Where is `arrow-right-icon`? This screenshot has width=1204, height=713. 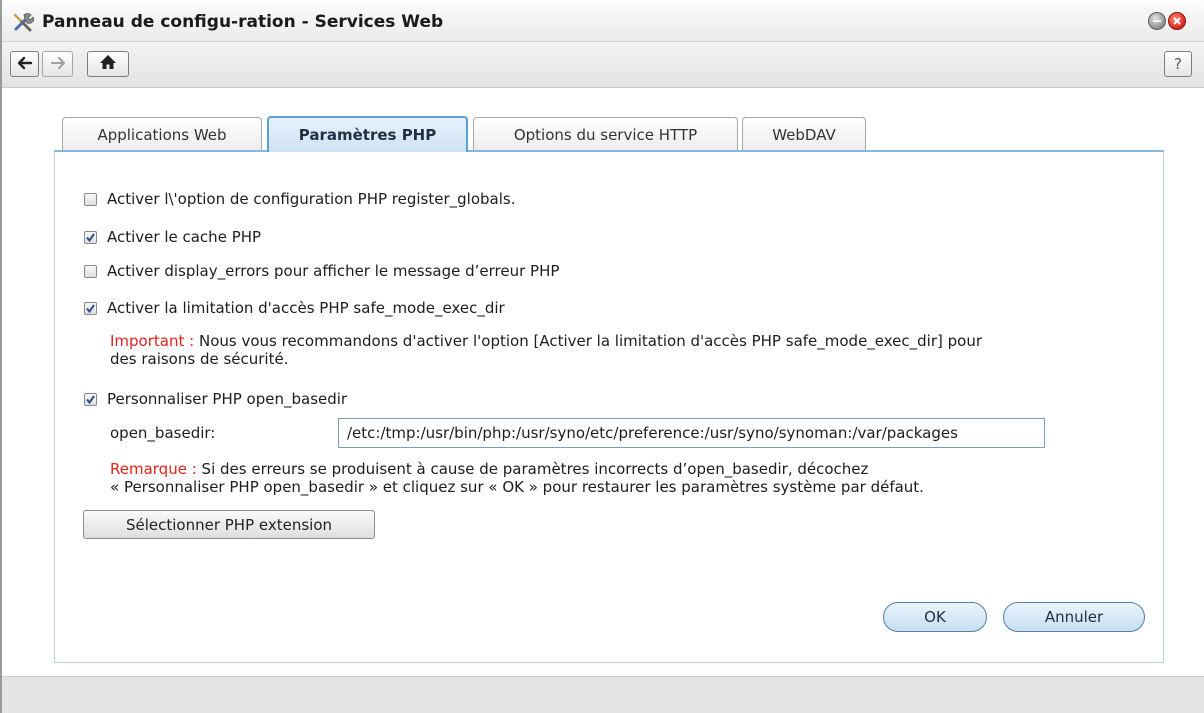 arrow-right-icon is located at coordinates (58, 64).